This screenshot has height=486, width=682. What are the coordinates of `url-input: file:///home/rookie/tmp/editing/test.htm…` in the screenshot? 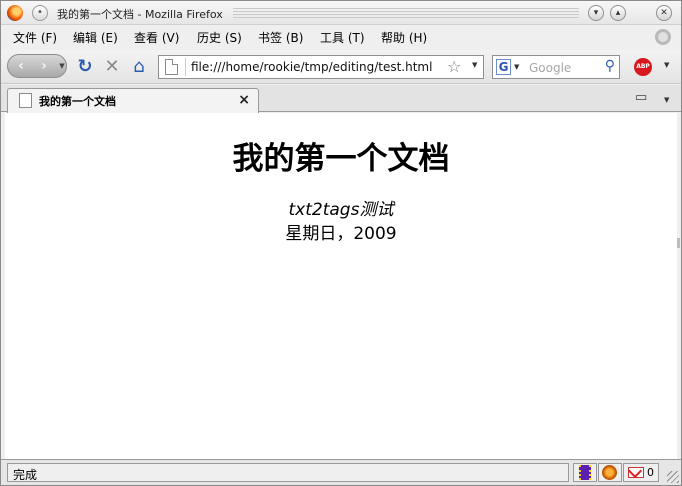 It's located at (311, 67).